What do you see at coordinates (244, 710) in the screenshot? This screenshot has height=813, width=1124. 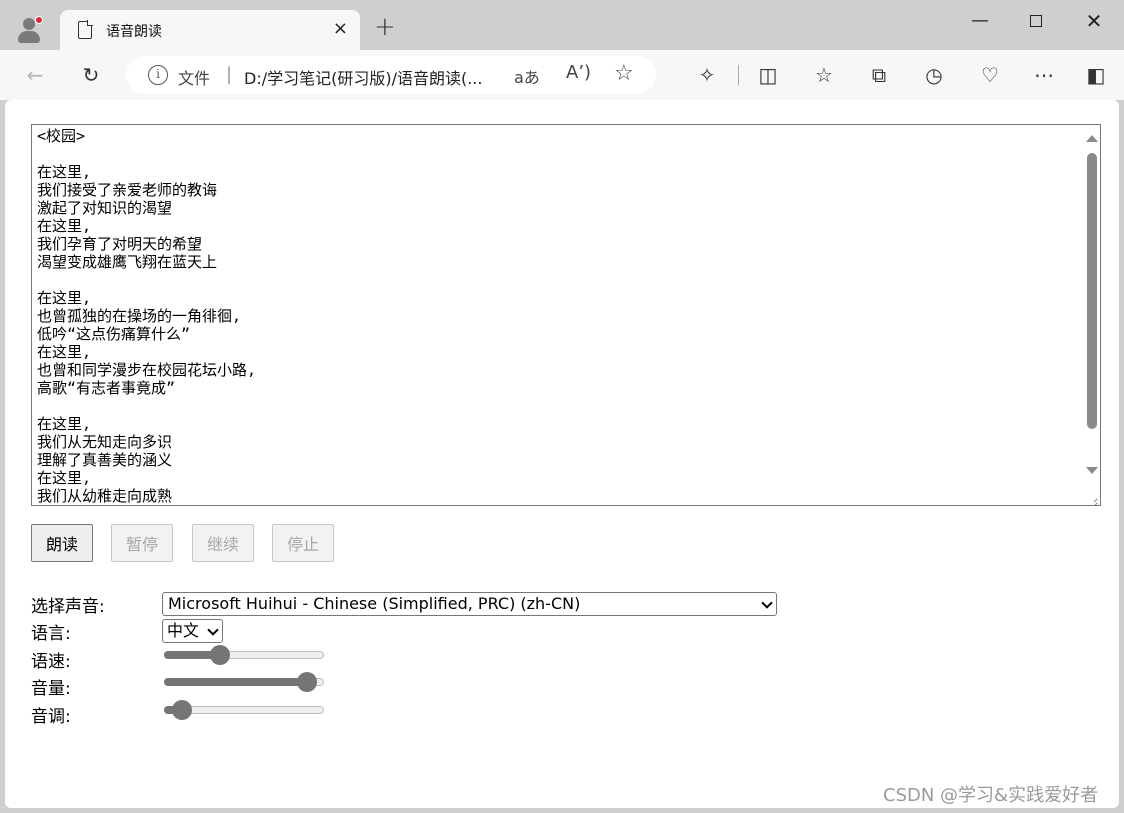 I see `pitch-slider` at bounding box center [244, 710].